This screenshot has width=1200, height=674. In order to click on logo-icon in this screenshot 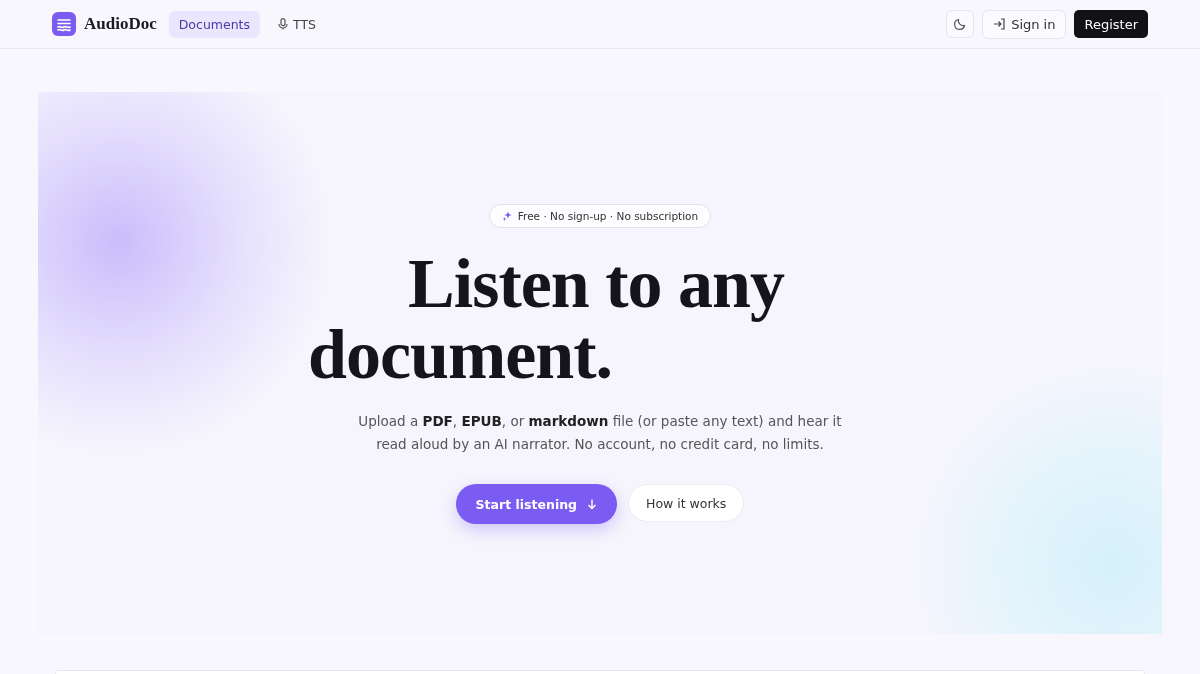, I will do `click(64, 24)`.